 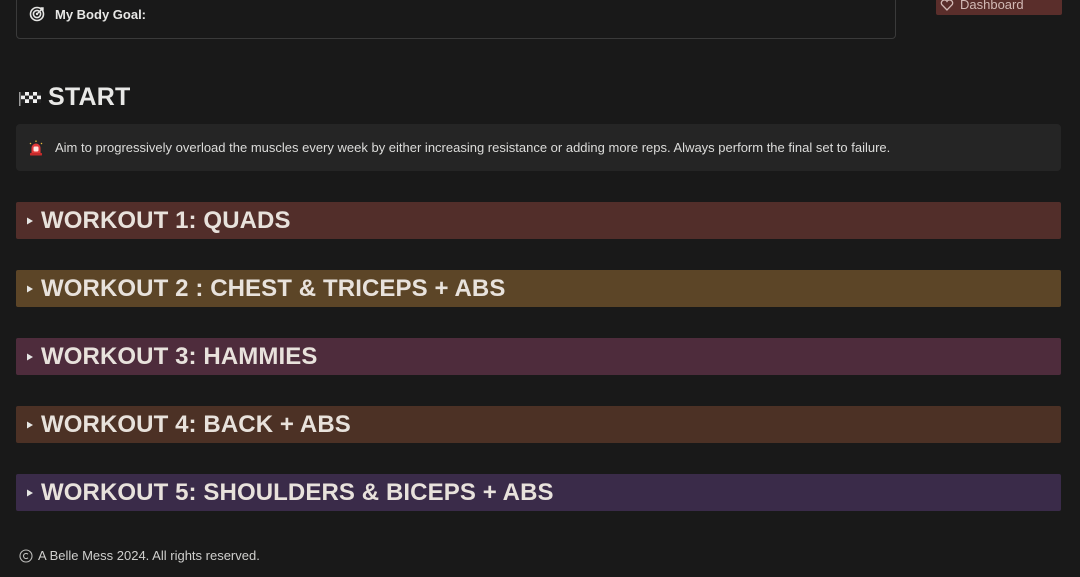 I want to click on target-icon, so click(x=37, y=14).